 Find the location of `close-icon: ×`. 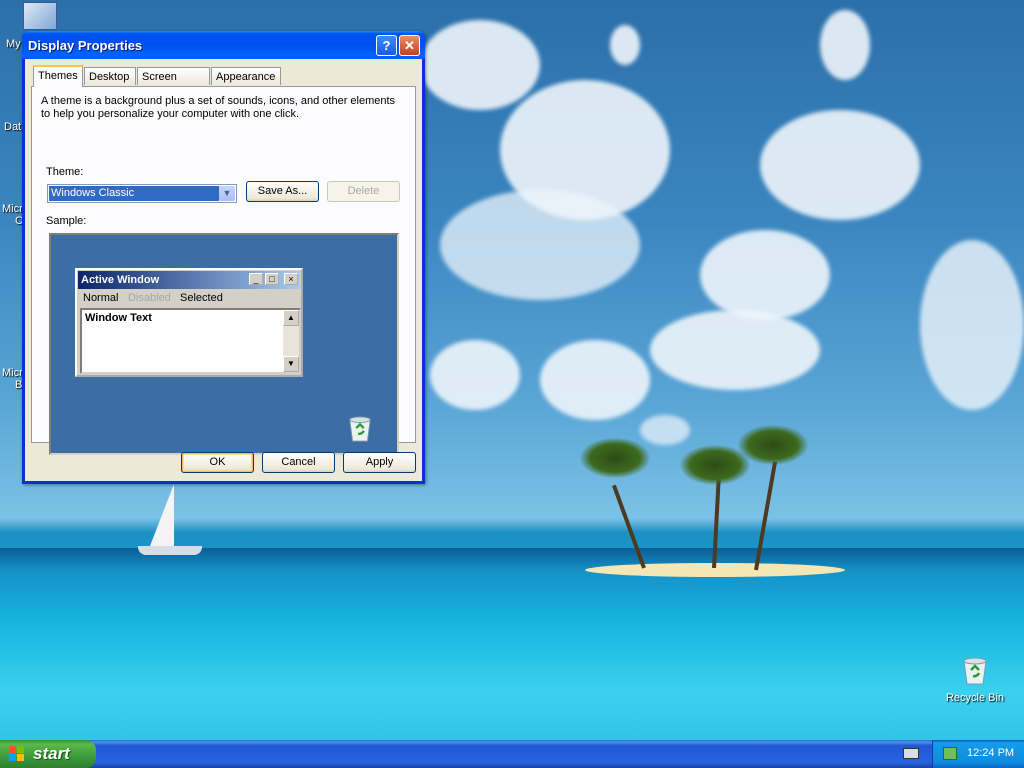

close-icon: × is located at coordinates (291, 279).